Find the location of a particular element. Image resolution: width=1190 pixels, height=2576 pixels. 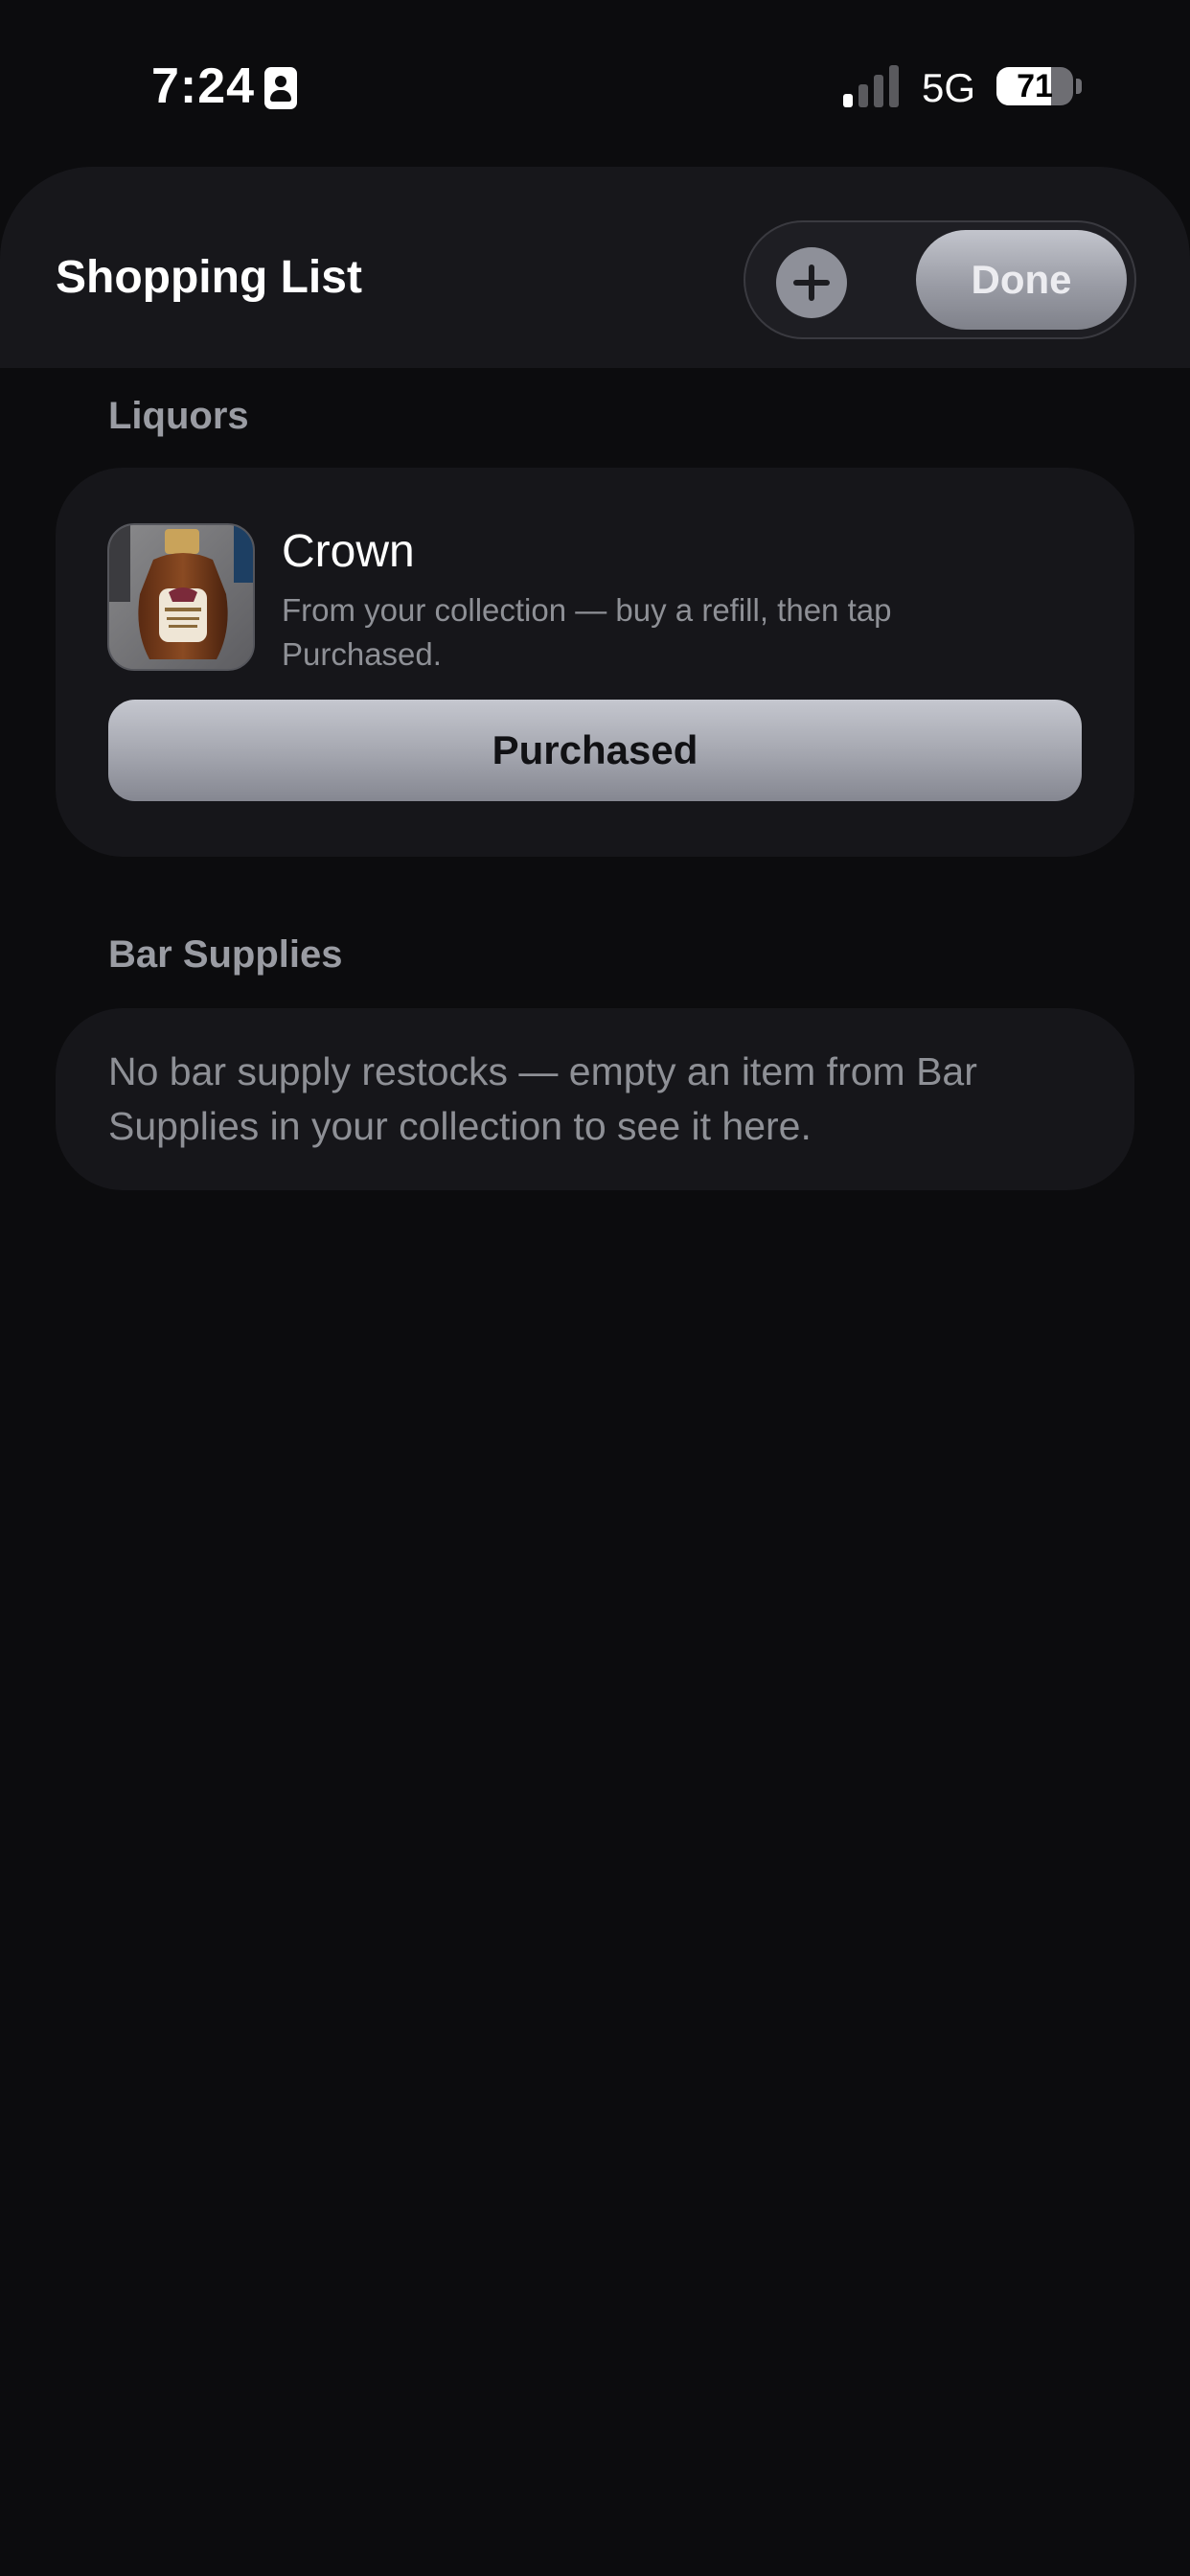

section-header-bar-supplies: Bar Supplies is located at coordinates (226, 954).